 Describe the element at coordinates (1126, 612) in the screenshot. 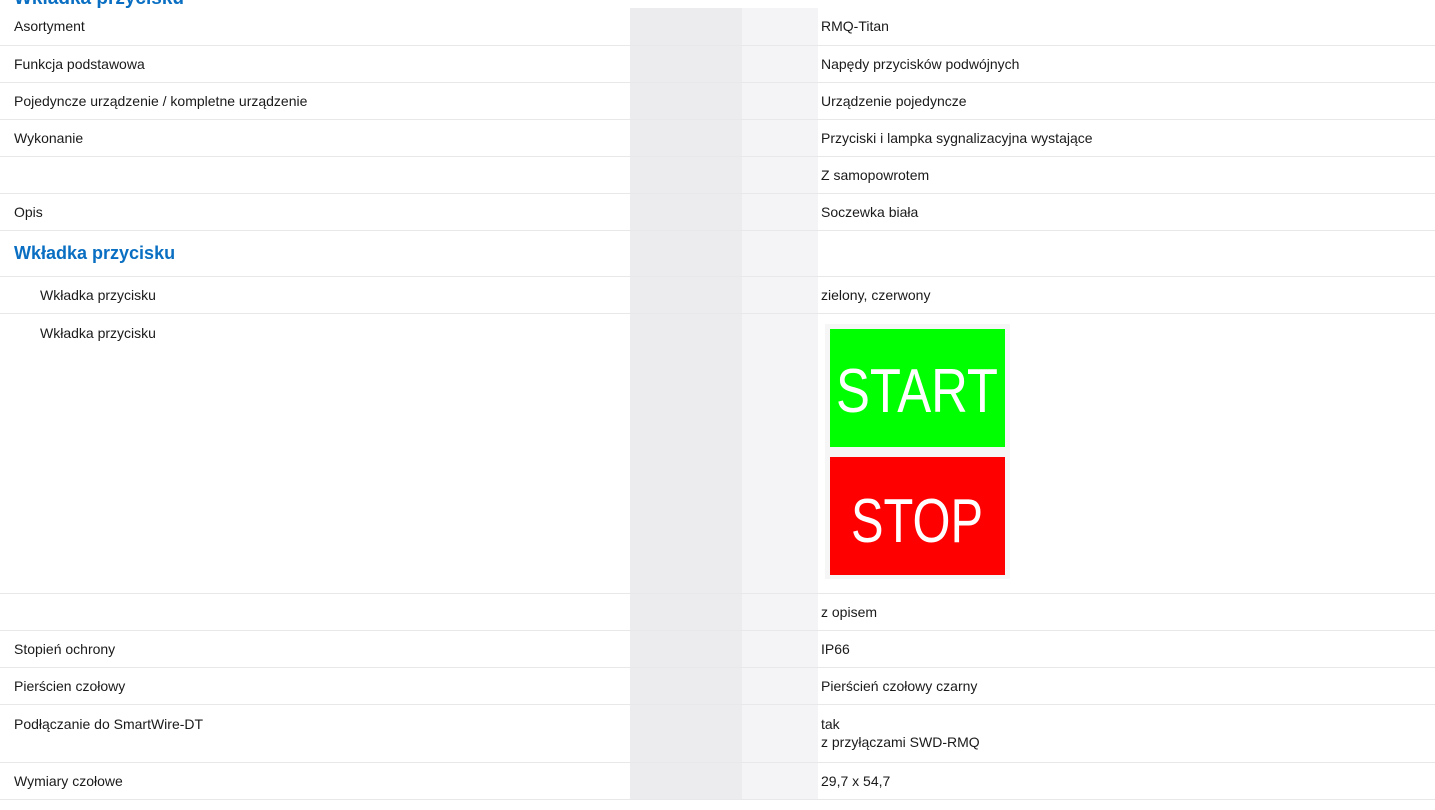

I see `row-value: z opisem` at that location.